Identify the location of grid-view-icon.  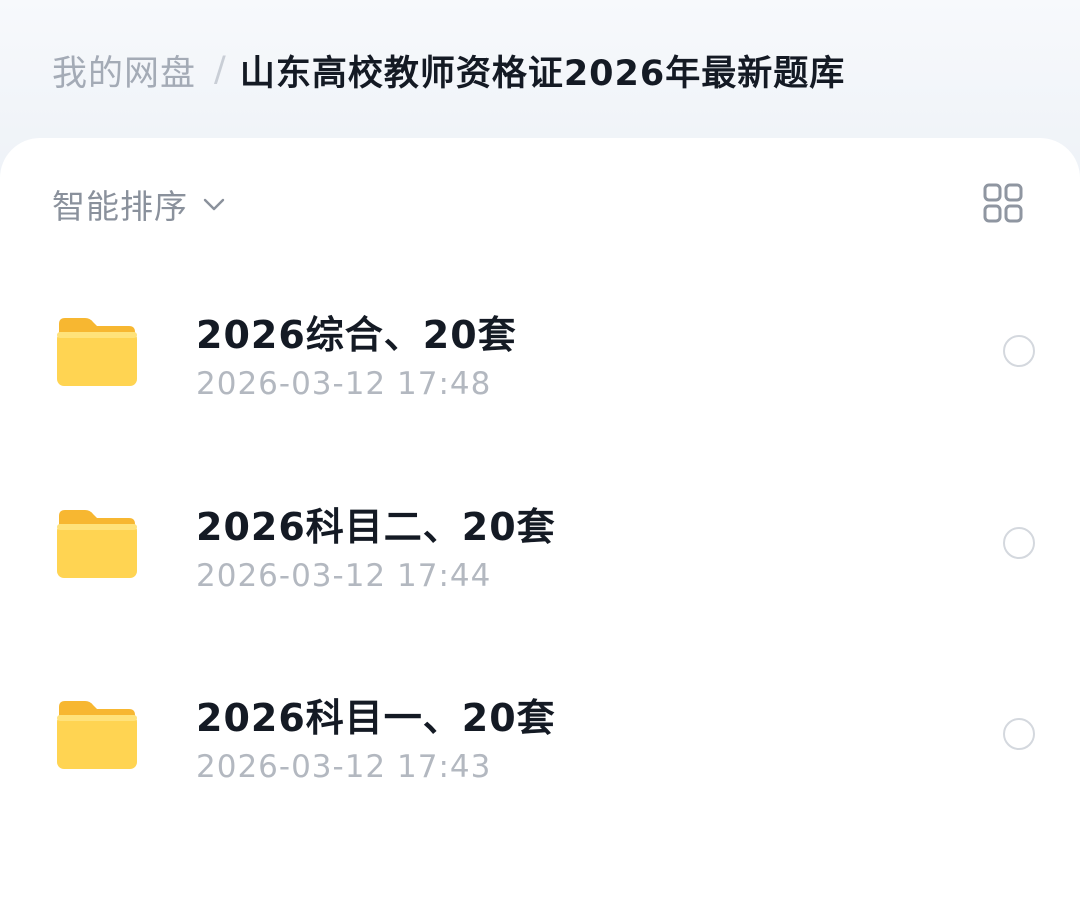
(1003, 203).